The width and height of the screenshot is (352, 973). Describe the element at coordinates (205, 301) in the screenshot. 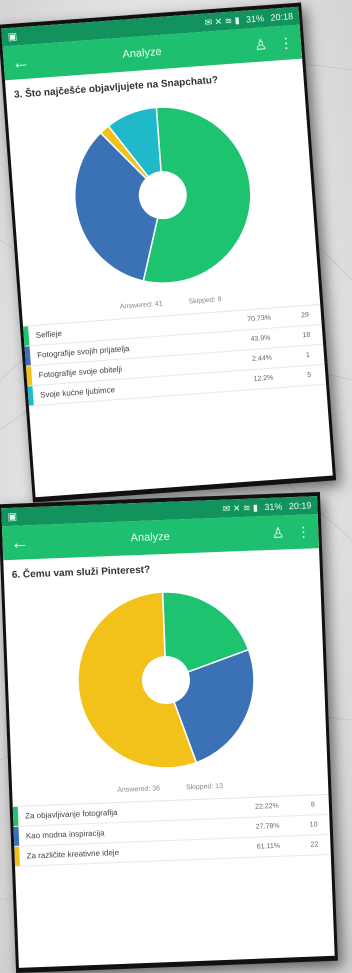

I see `skipped-count: Skipped: 8` at that location.